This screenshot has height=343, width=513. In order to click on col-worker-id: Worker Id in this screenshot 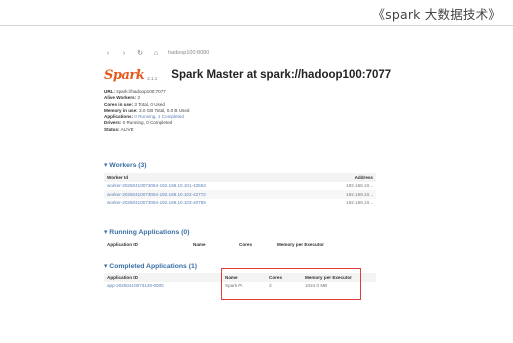, I will do `click(207, 177)`.